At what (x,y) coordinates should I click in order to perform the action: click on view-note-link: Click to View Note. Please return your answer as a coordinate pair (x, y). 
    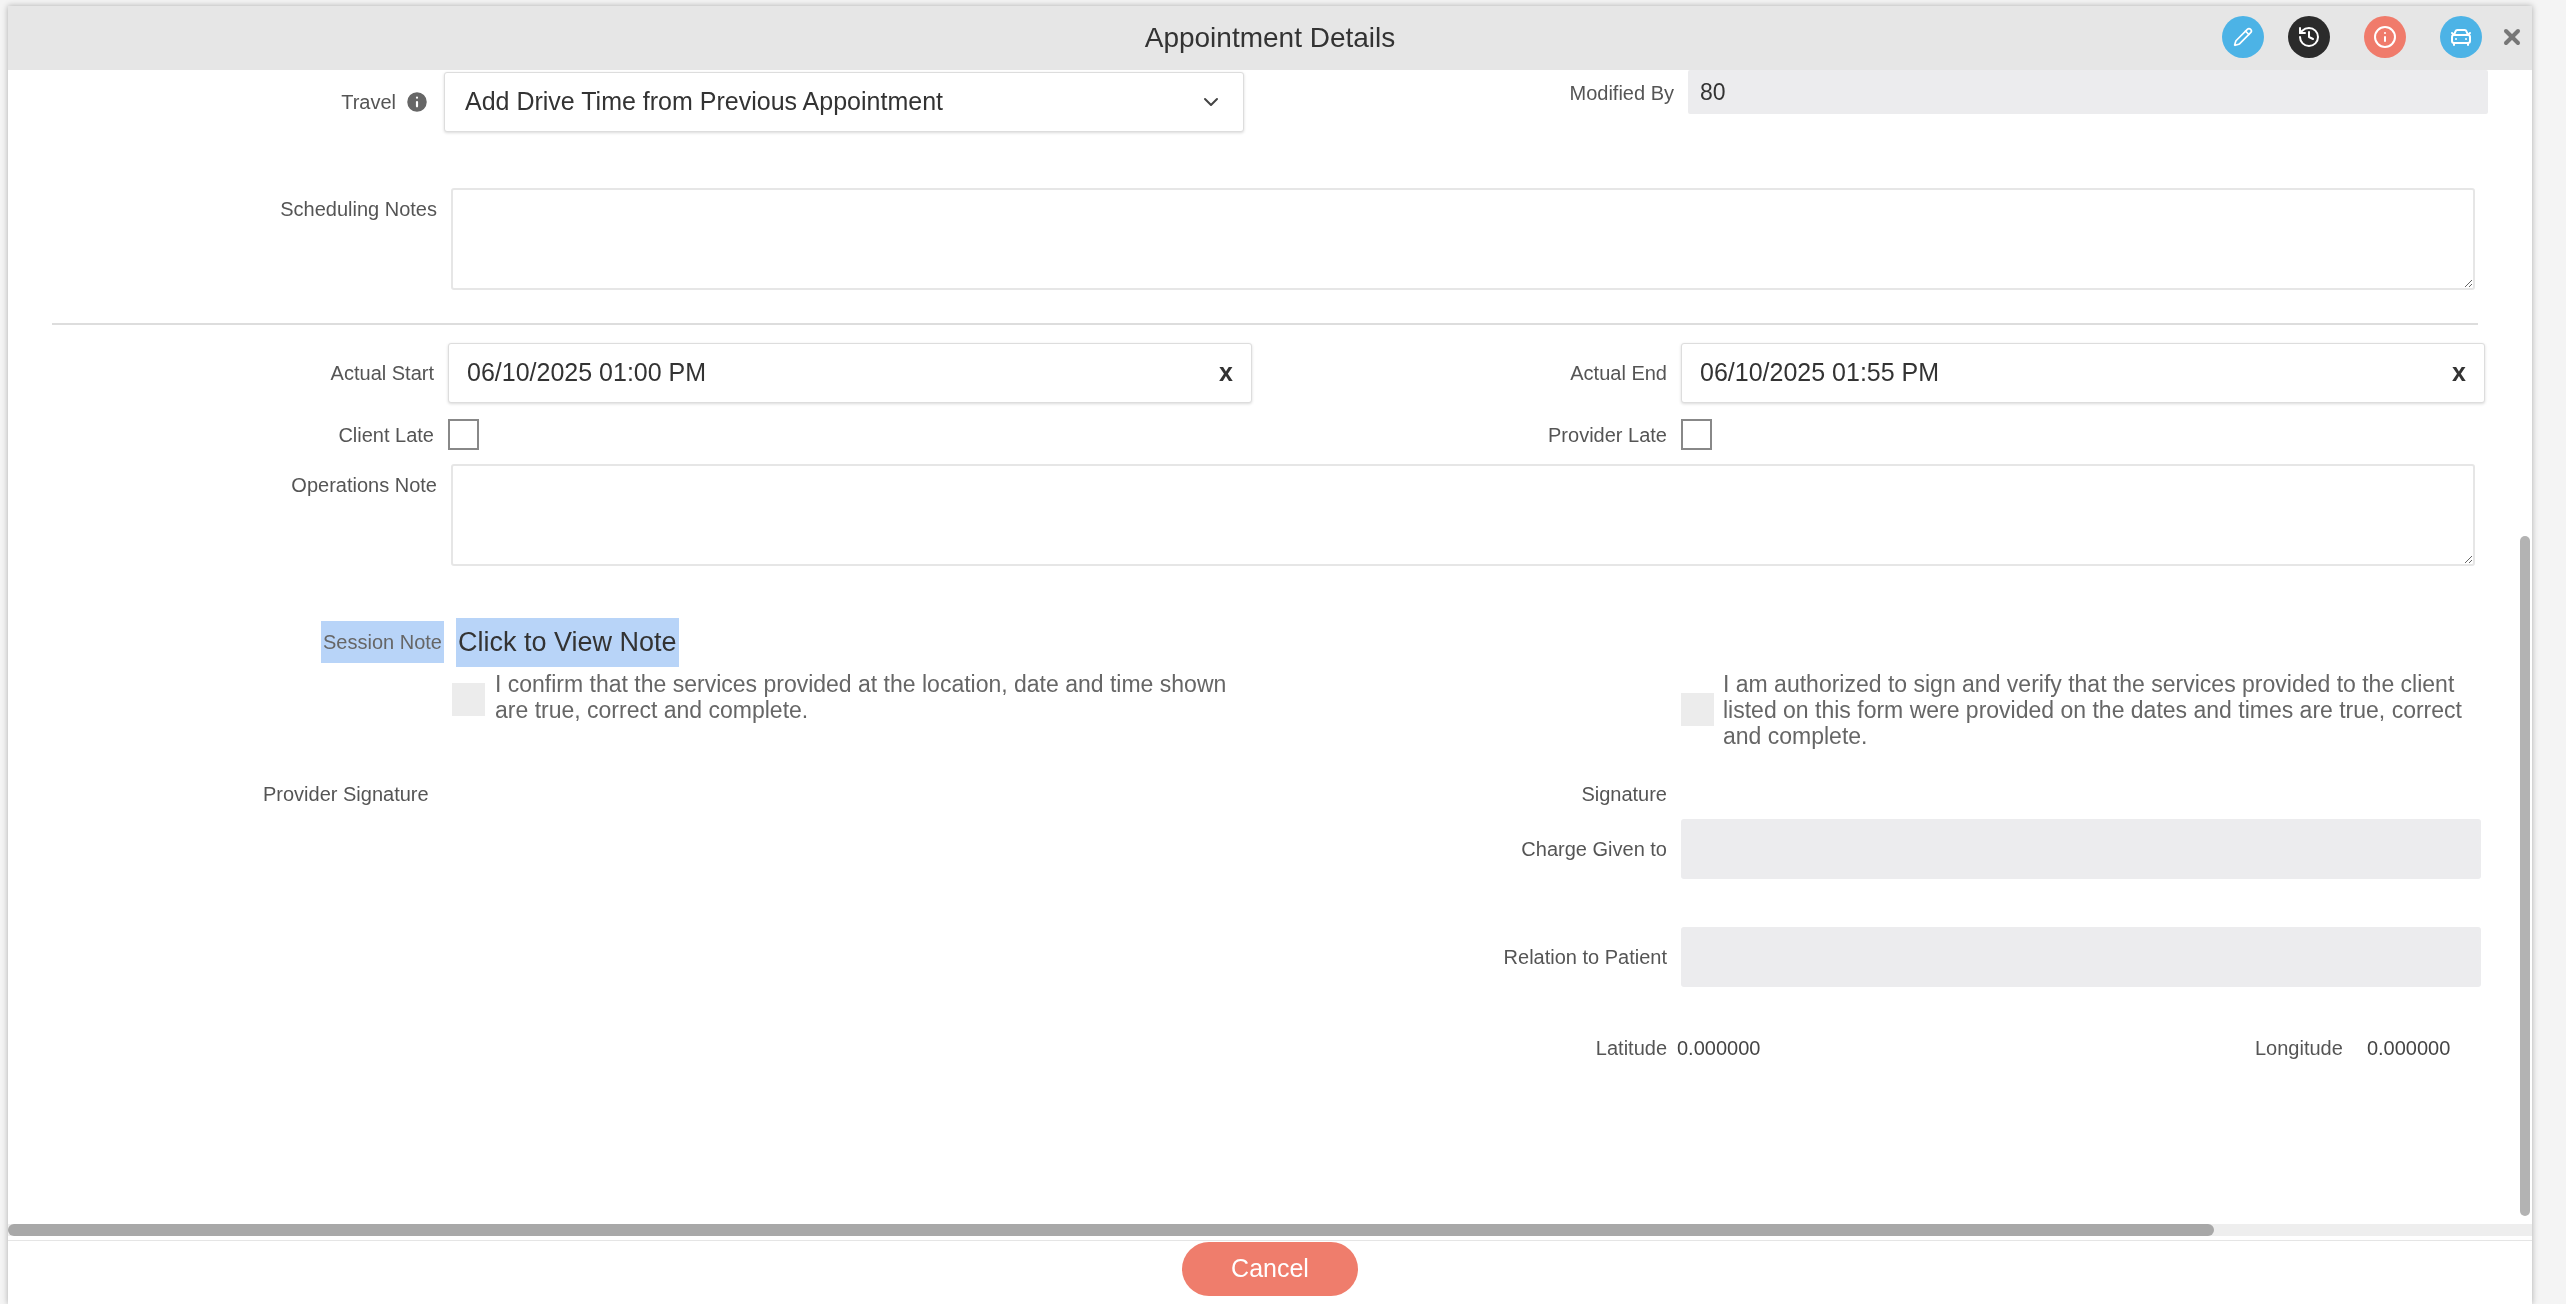
    Looking at the image, I should click on (567, 642).